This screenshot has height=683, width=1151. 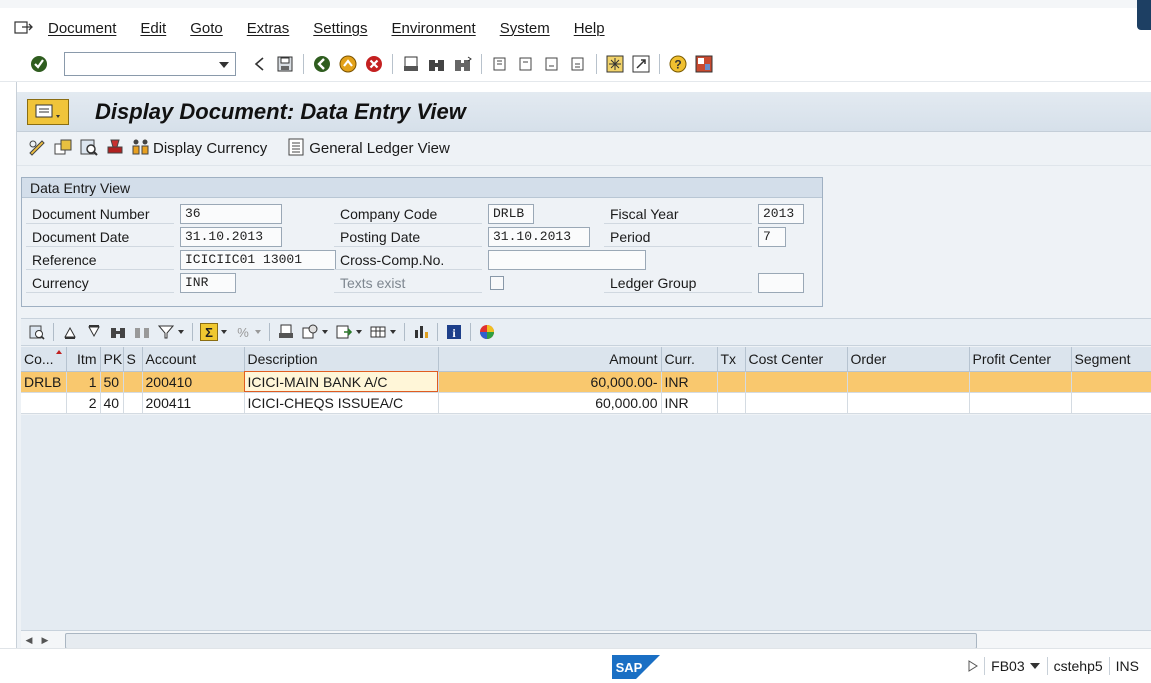 I want to click on document-date-field: 31.10.2013, so click(x=231, y=237).